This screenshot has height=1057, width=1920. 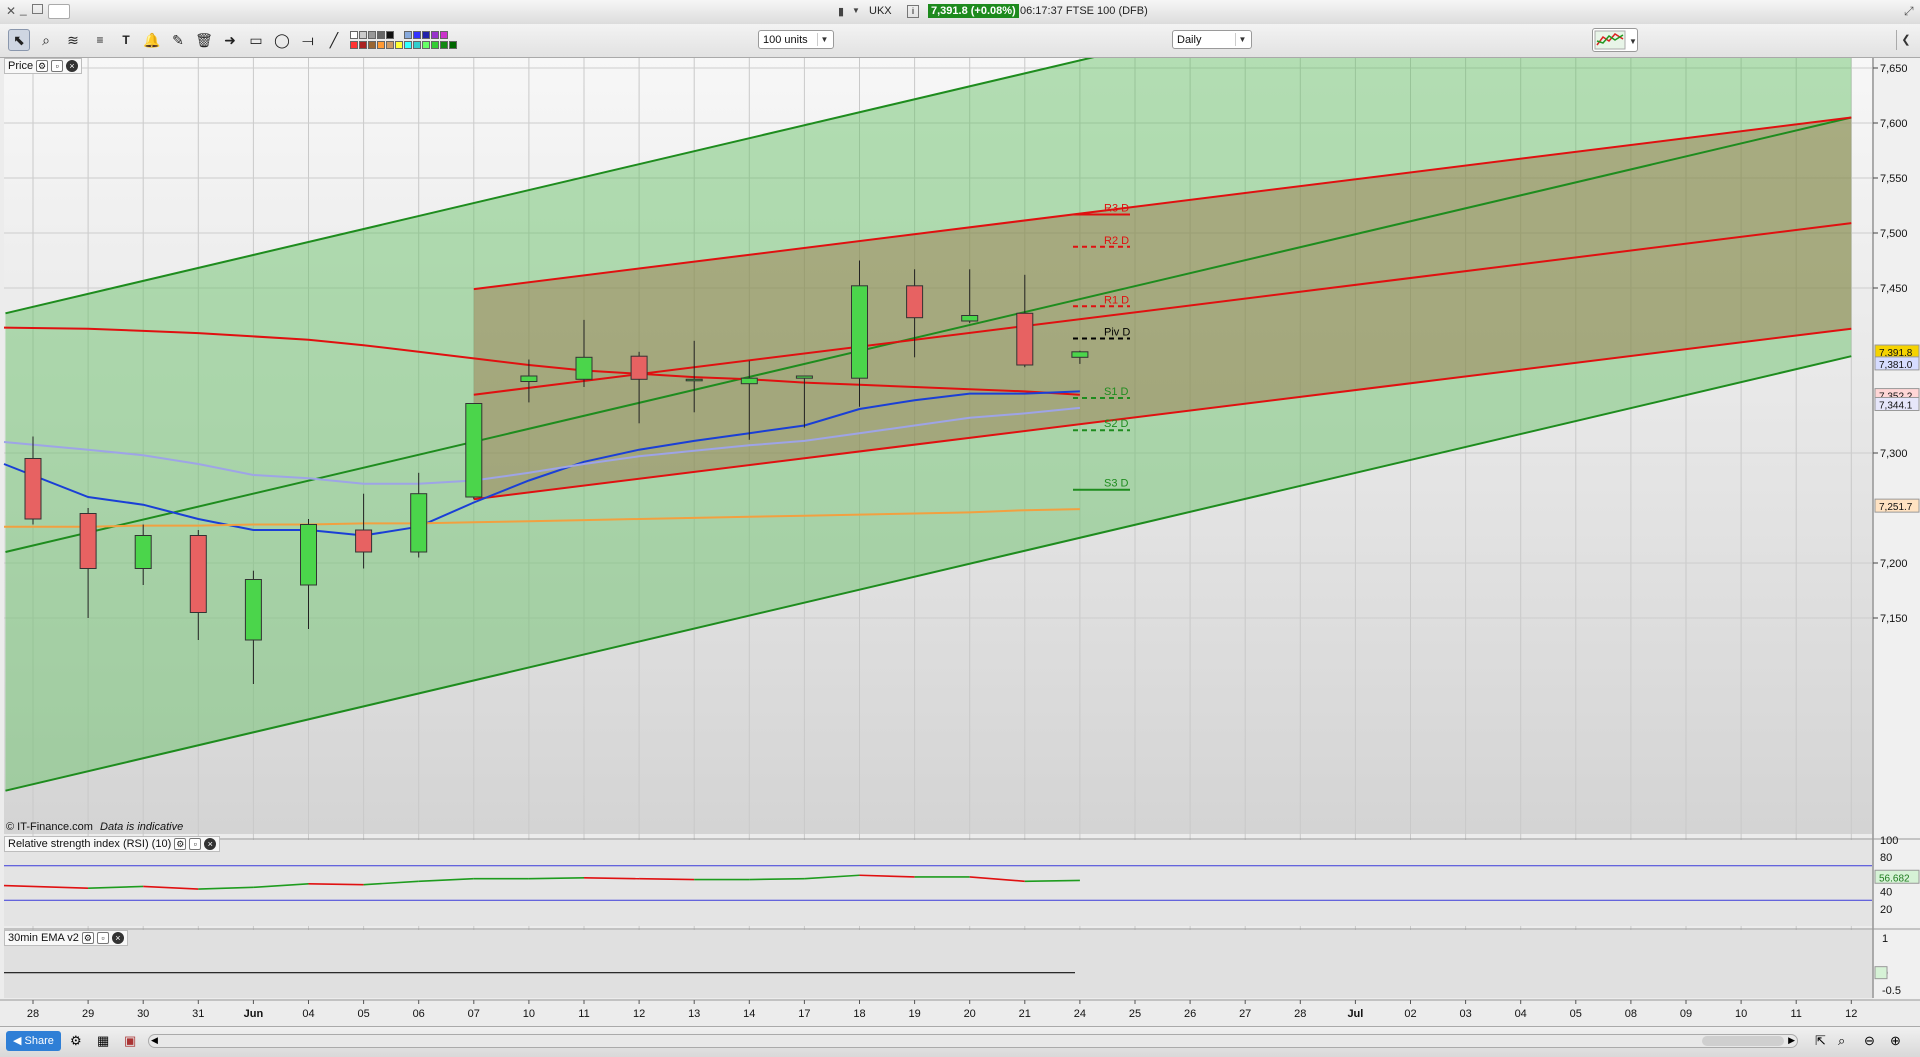 I want to click on interval-select: Daily ▼, so click(x=1212, y=39).